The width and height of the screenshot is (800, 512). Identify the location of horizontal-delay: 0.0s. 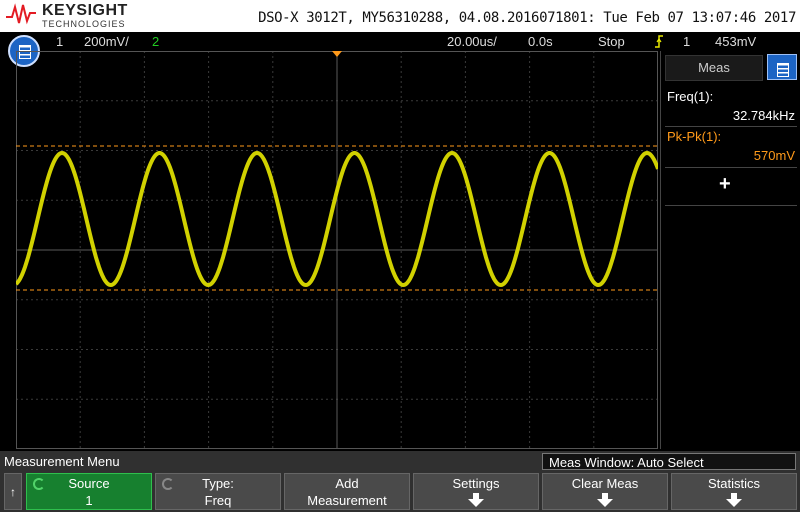
(540, 41).